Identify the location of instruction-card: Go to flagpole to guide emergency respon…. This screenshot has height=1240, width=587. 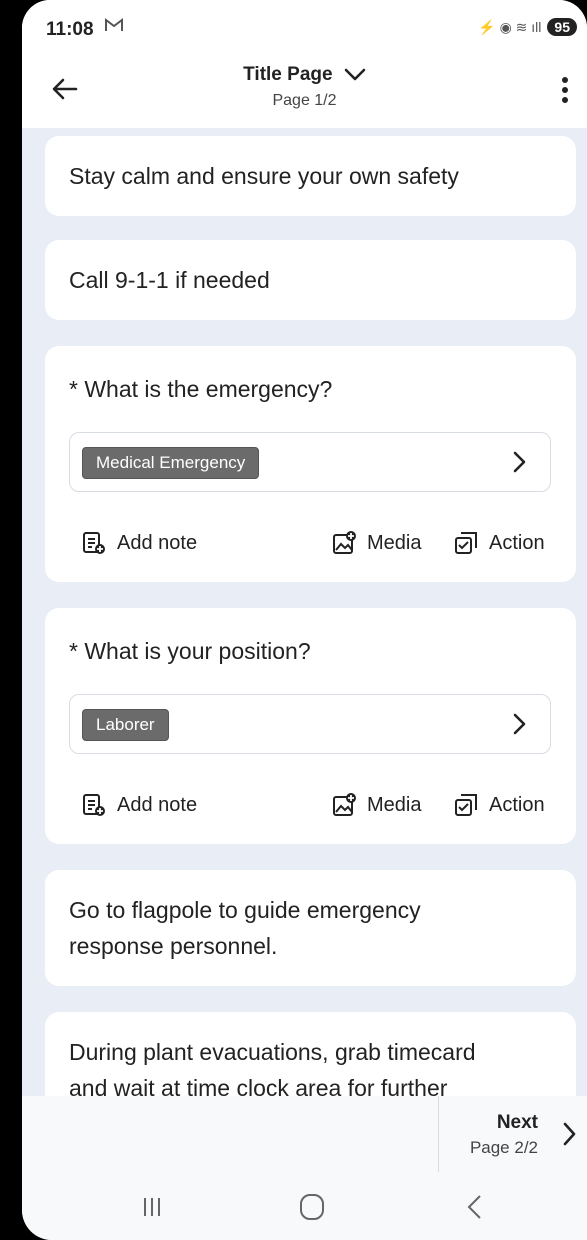
(310, 928).